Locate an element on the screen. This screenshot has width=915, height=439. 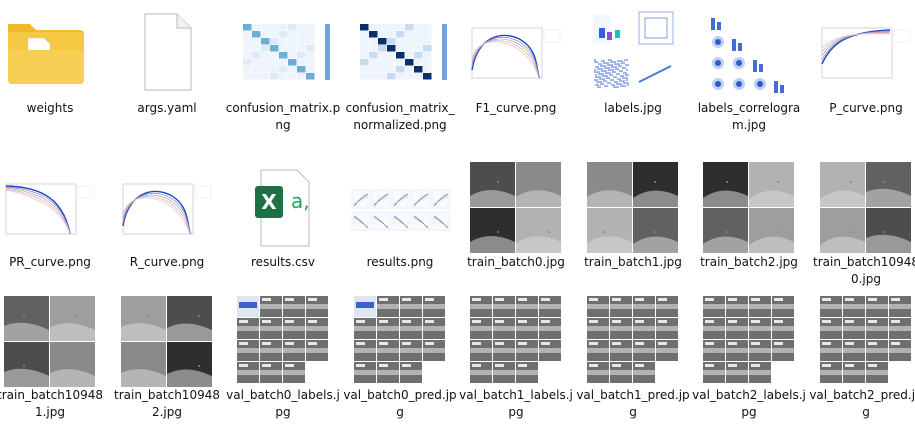
file-name: train_batch1.jpg is located at coordinates (633, 262).